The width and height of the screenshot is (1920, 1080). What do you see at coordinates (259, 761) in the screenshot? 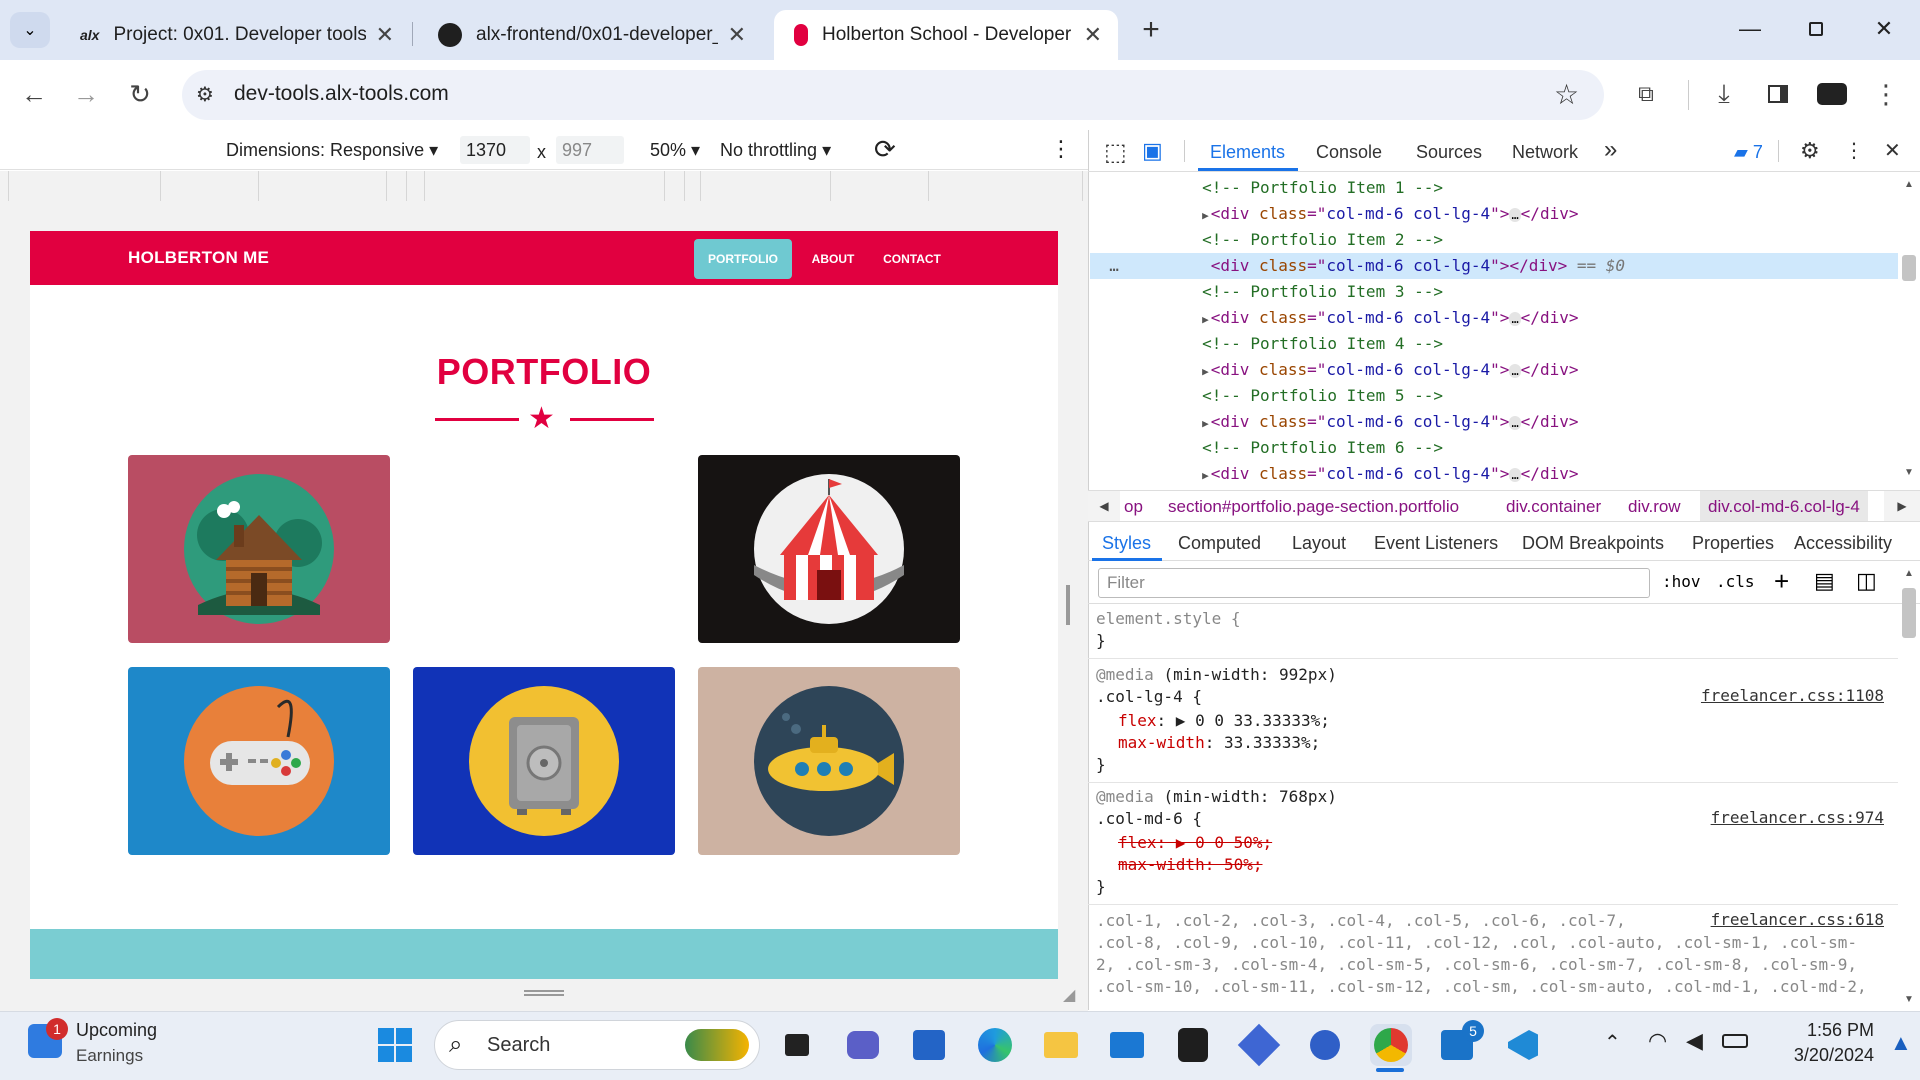
I see `portfolio-item-game` at bounding box center [259, 761].